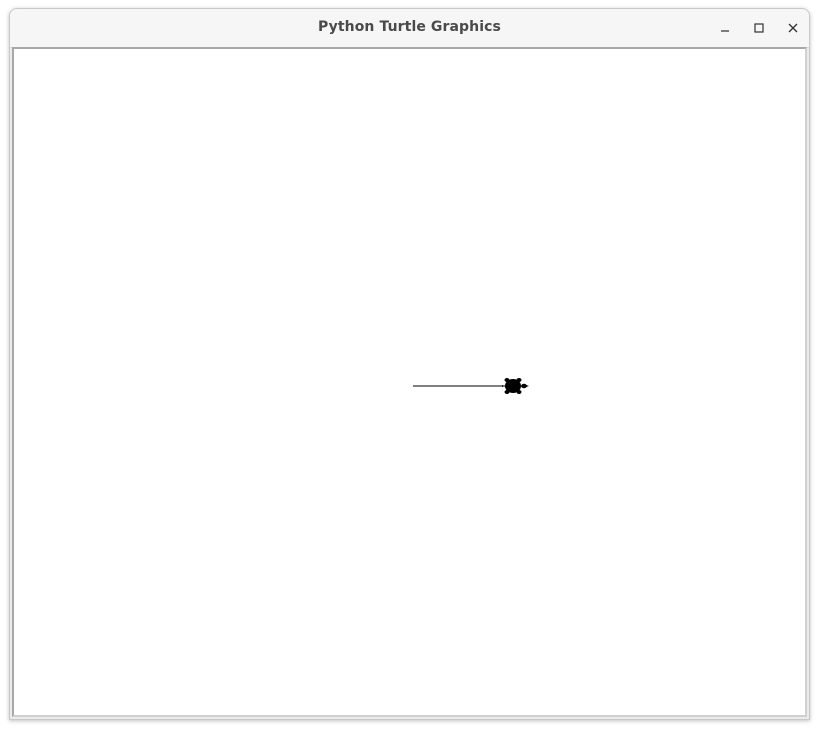 The height and width of the screenshot is (730, 820). I want to click on close-button, so click(793, 28).